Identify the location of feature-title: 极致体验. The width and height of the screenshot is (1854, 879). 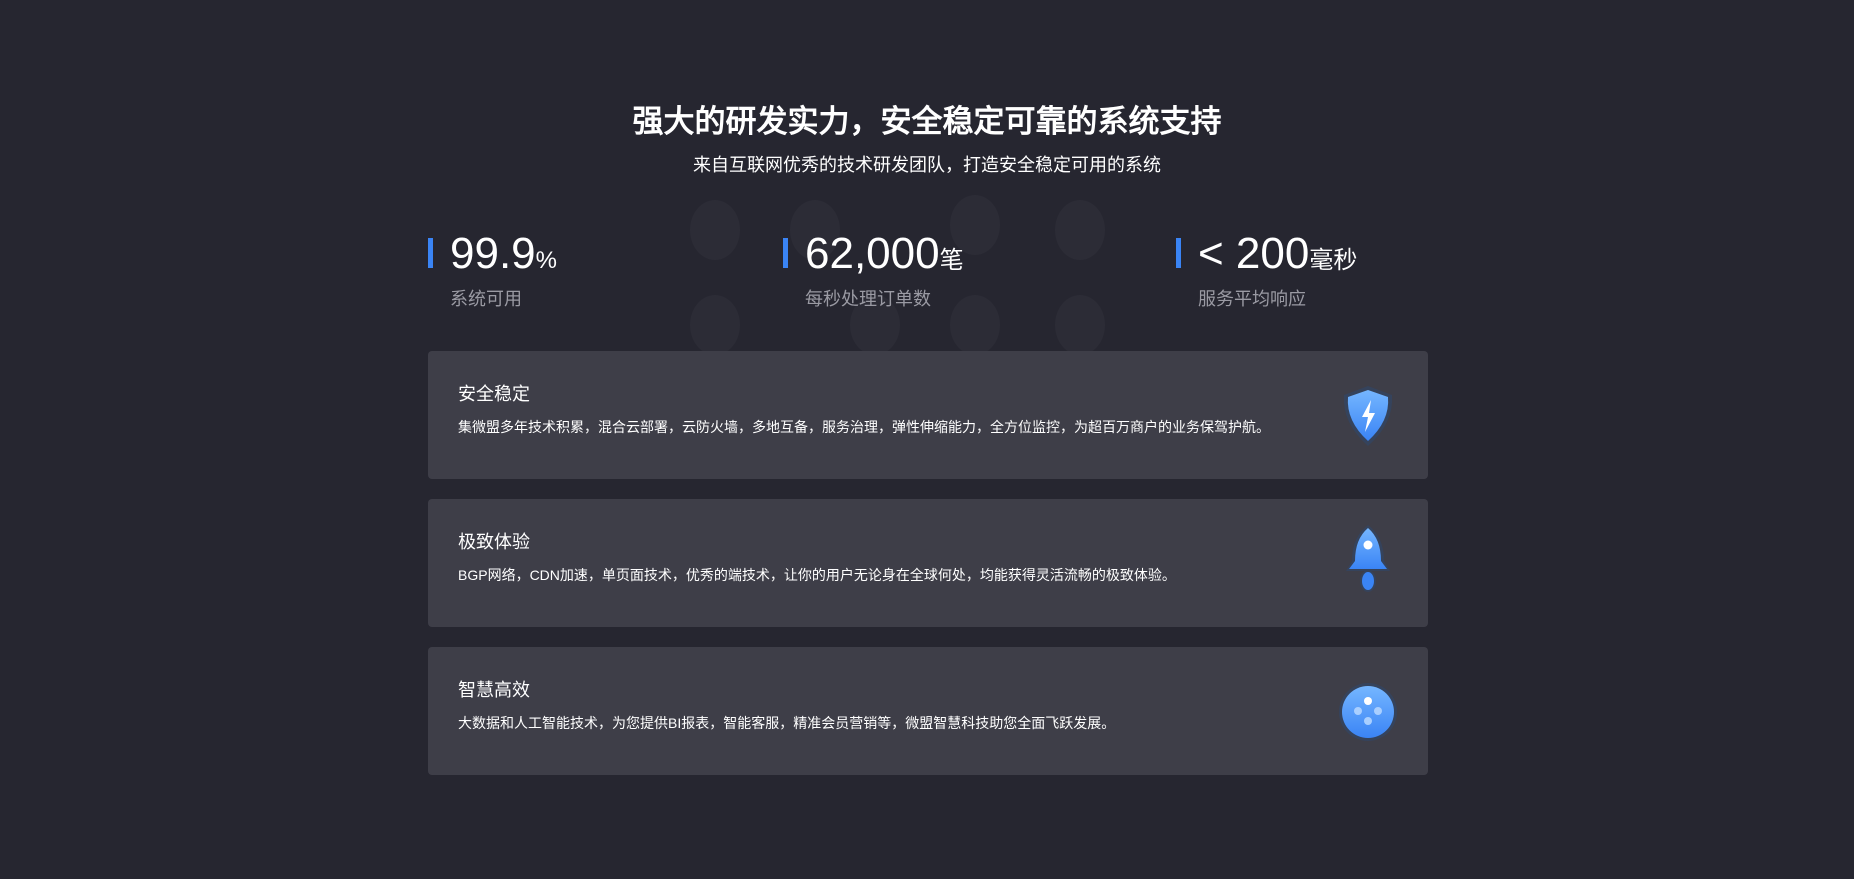
(494, 542).